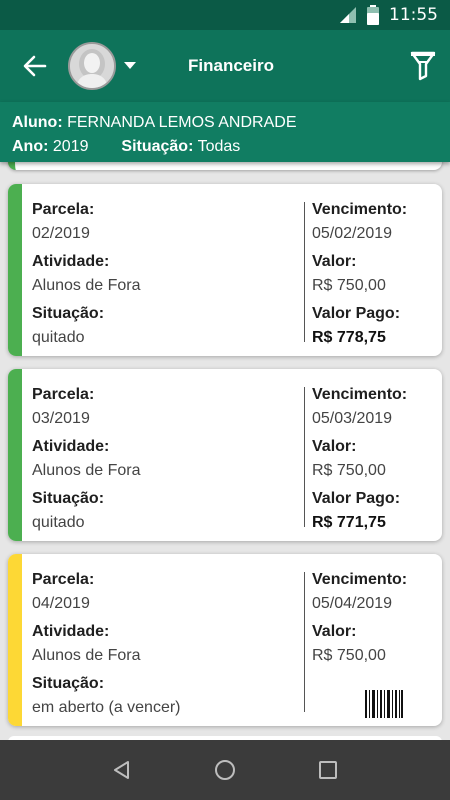  Describe the element at coordinates (219, 146) in the screenshot. I see `status-filter-value: Todas` at that location.